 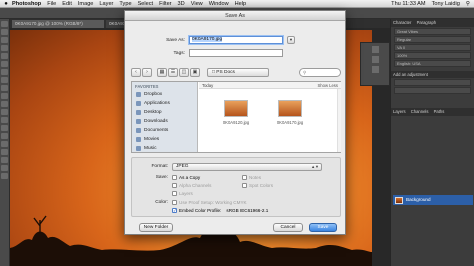 What do you see at coordinates (26, 4) in the screenshot?
I see `menu-app-name: Photoshop` at bounding box center [26, 4].